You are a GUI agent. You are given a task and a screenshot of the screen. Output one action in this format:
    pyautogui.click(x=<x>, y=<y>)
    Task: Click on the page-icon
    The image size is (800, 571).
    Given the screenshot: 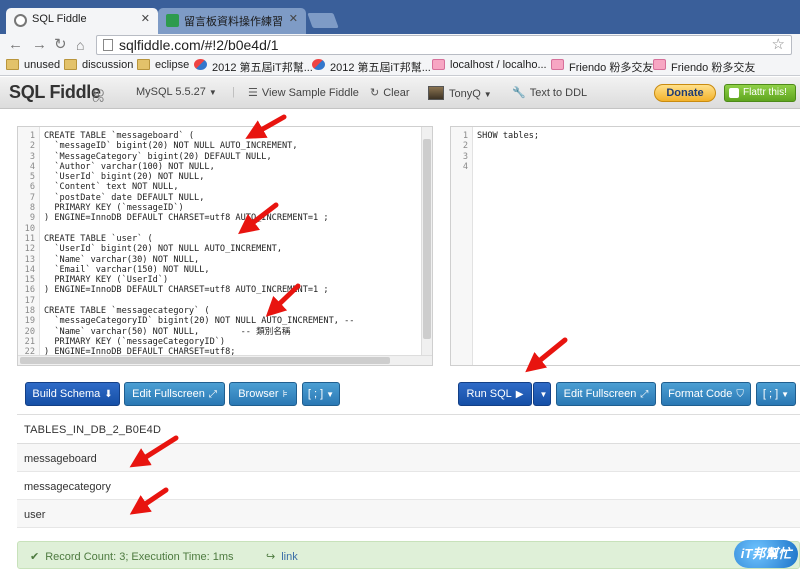 What is the action you would take?
    pyautogui.click(x=108, y=45)
    